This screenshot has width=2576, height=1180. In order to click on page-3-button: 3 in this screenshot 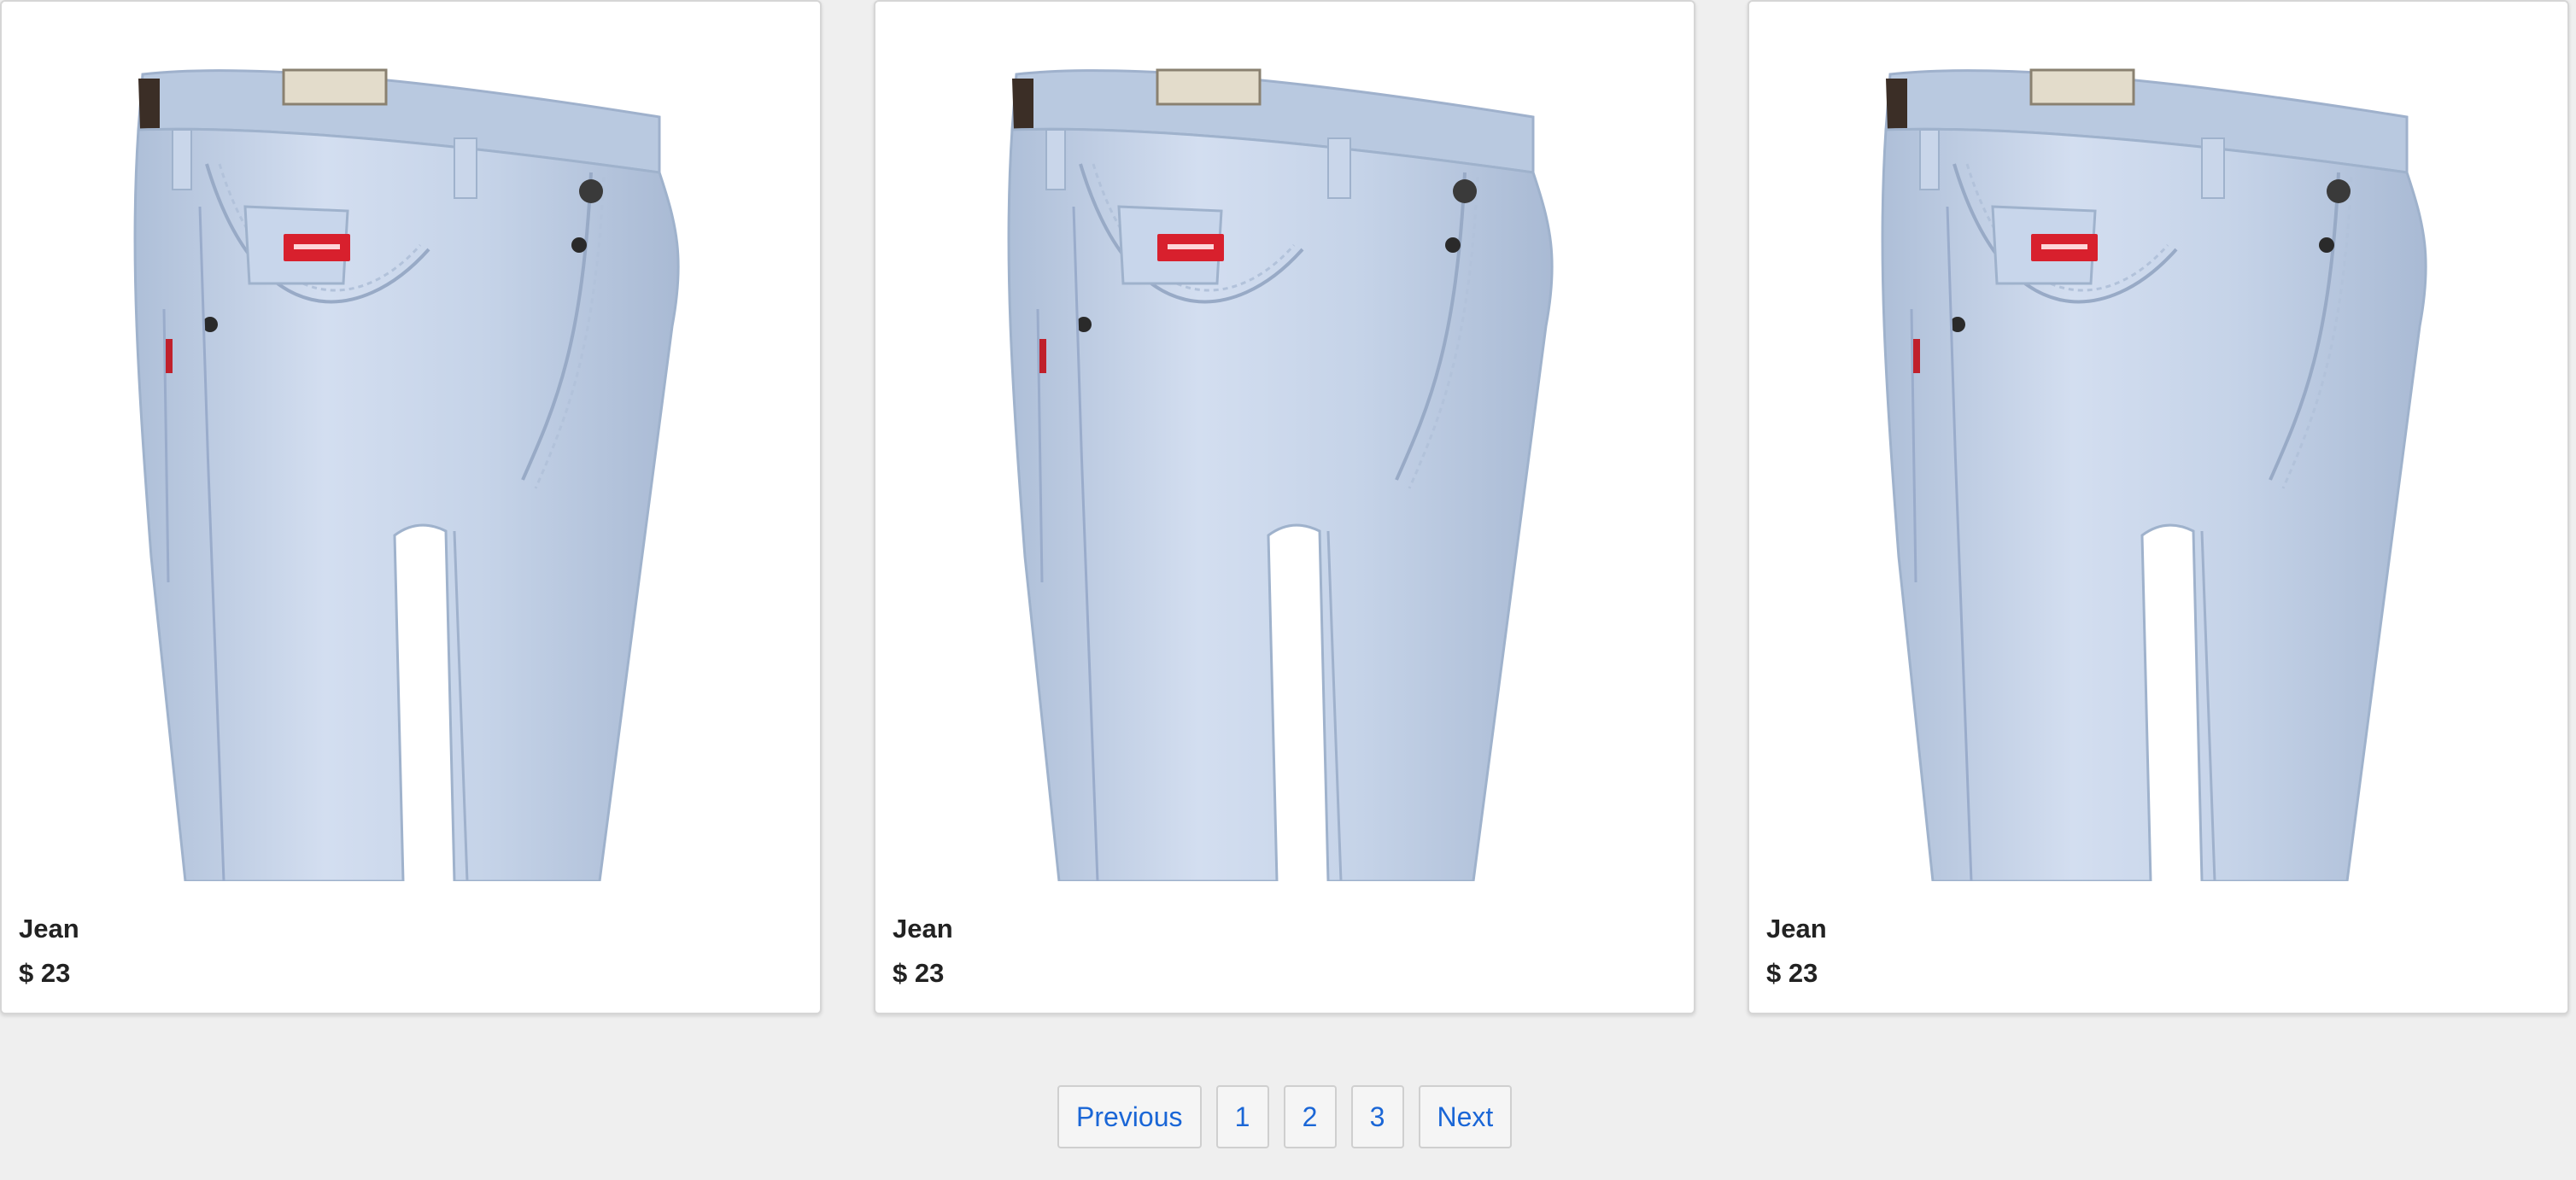, I will do `click(1377, 1116)`.